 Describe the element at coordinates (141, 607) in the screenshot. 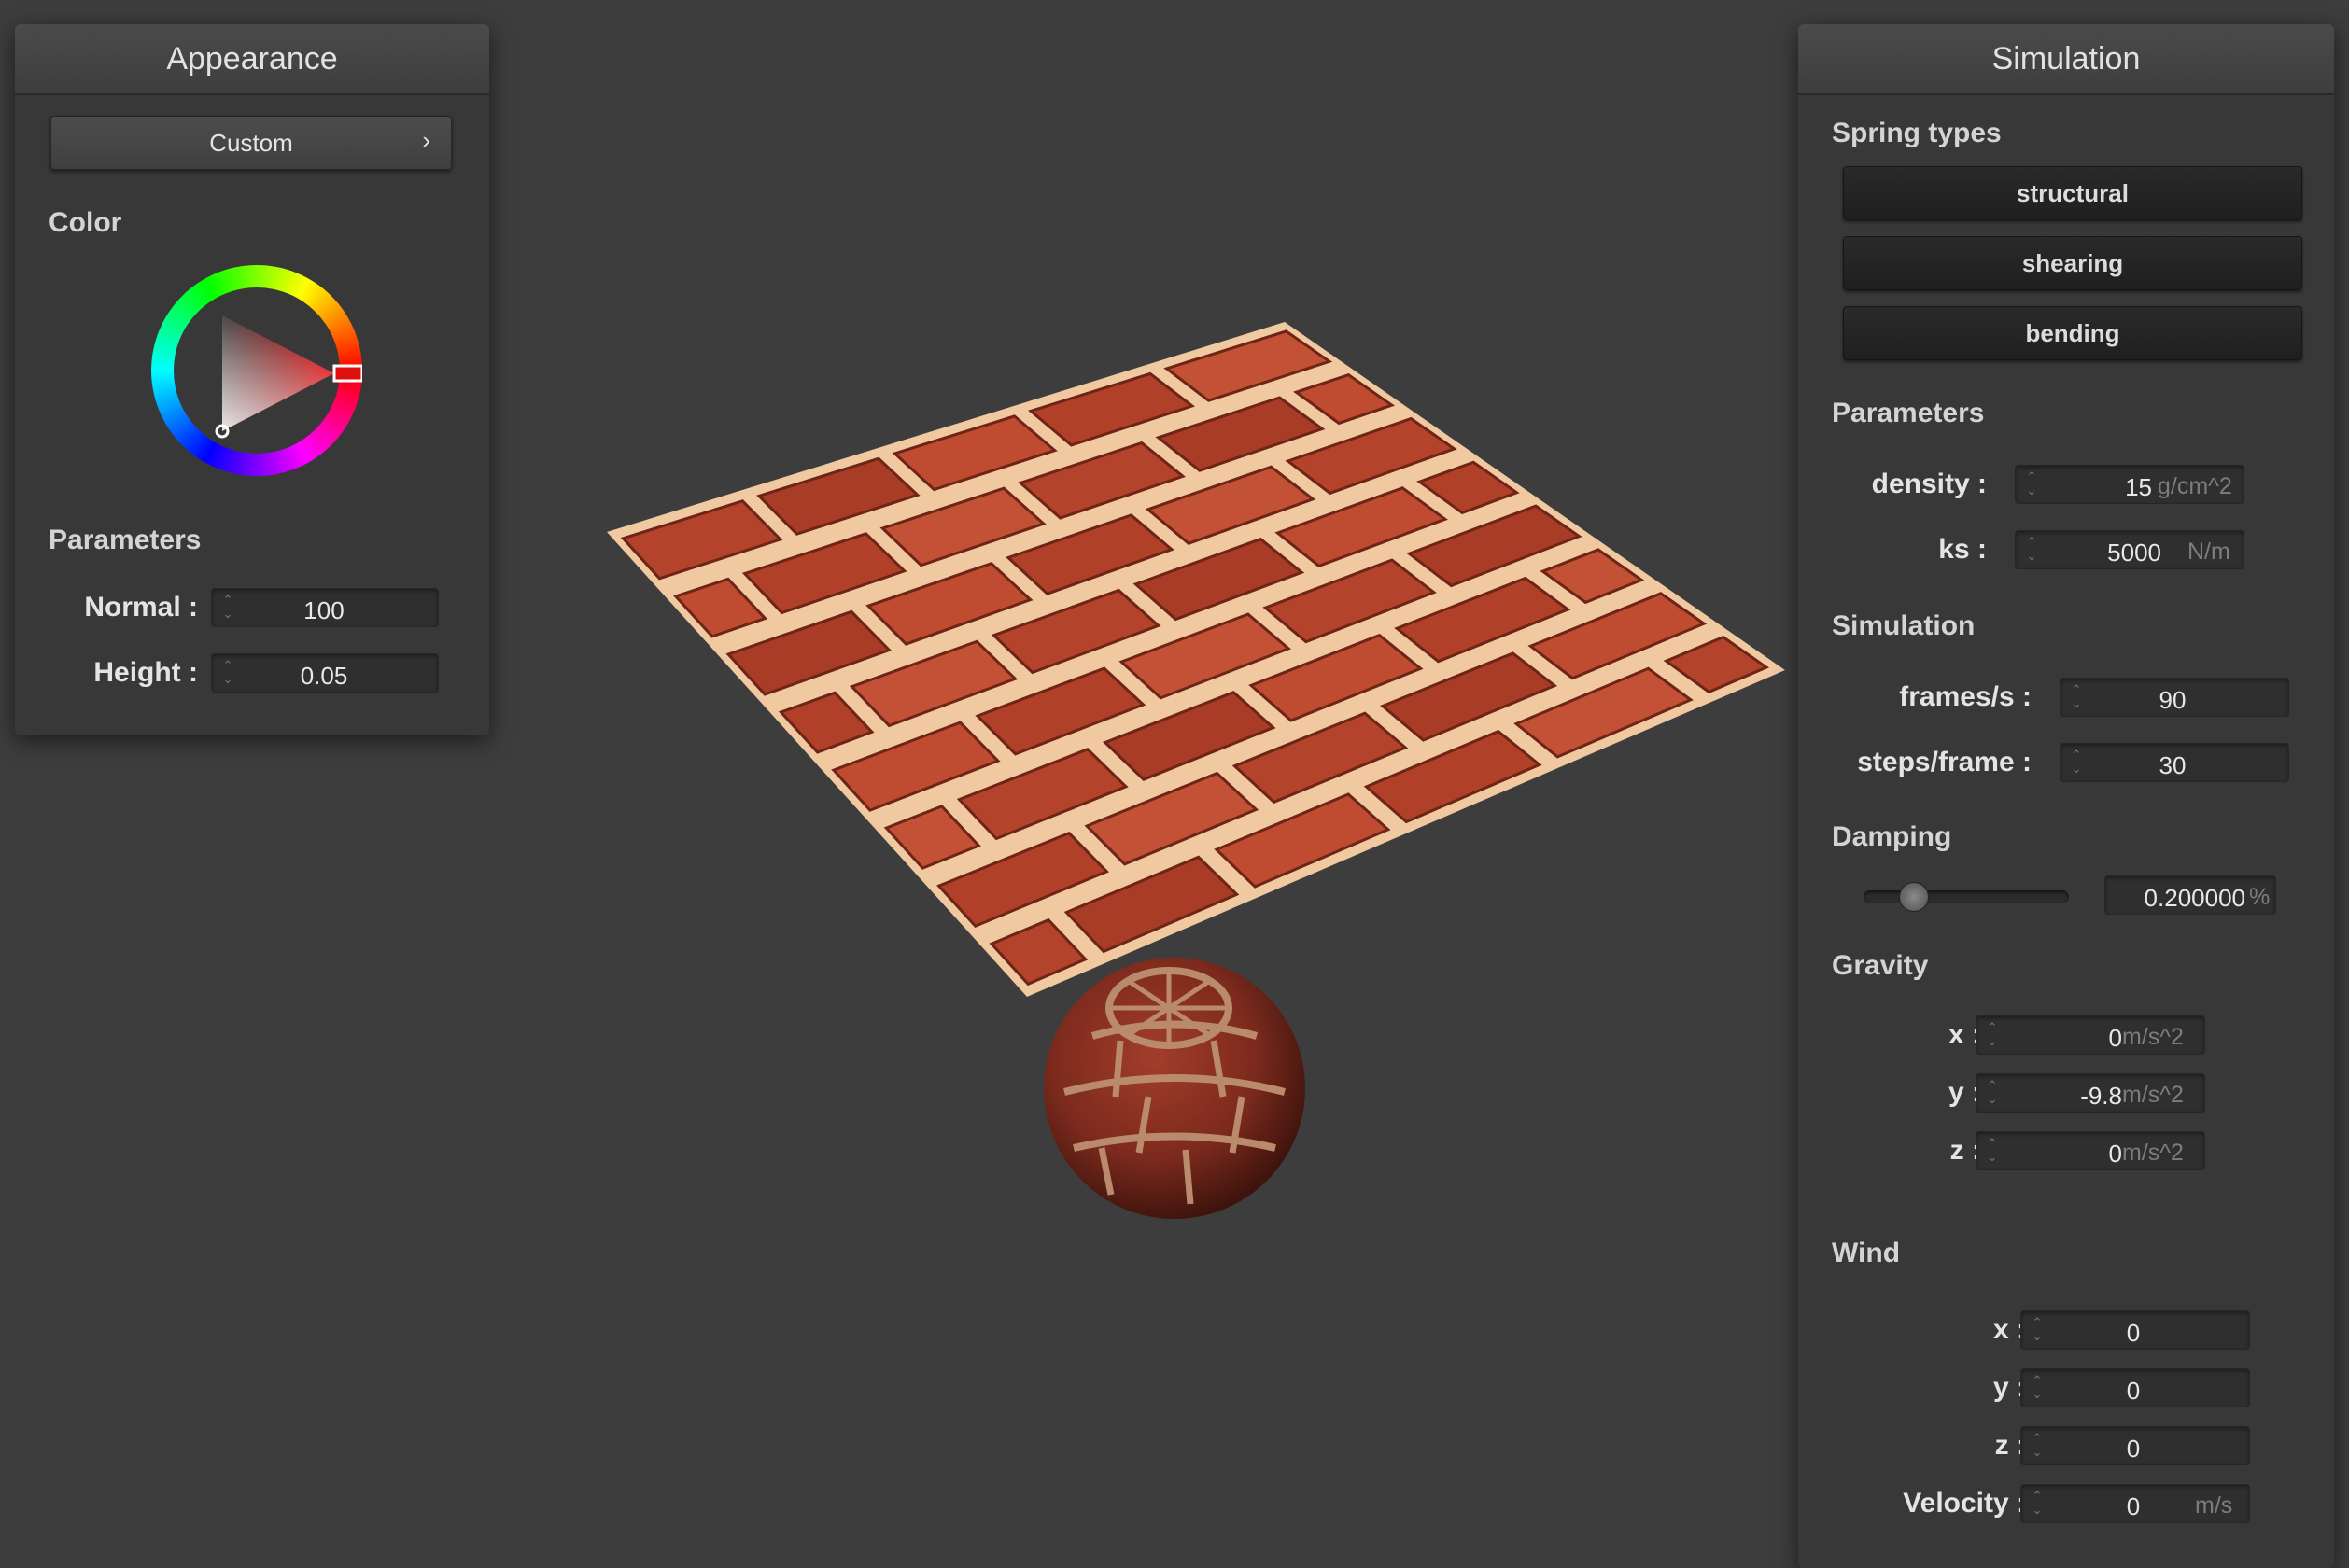

I see `normal-label: Normal :` at that location.